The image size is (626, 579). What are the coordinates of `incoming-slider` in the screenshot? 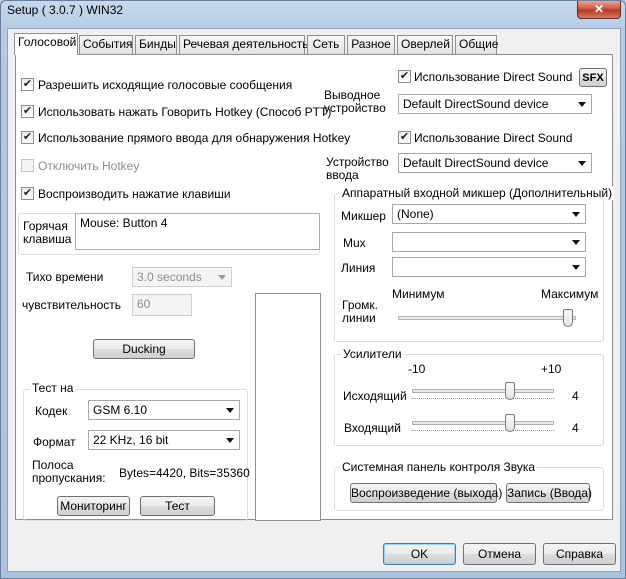 It's located at (510, 423).